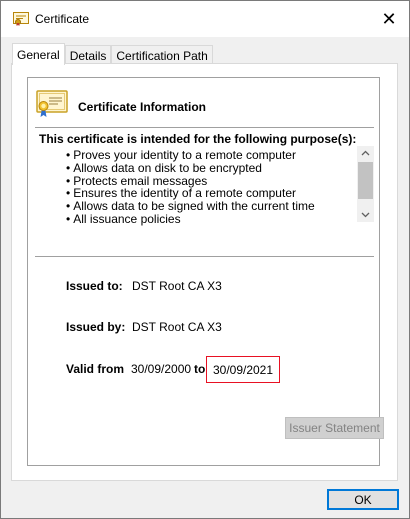 The height and width of the screenshot is (519, 410). What do you see at coordinates (365, 153) in the screenshot?
I see `scroll-up-icon` at bounding box center [365, 153].